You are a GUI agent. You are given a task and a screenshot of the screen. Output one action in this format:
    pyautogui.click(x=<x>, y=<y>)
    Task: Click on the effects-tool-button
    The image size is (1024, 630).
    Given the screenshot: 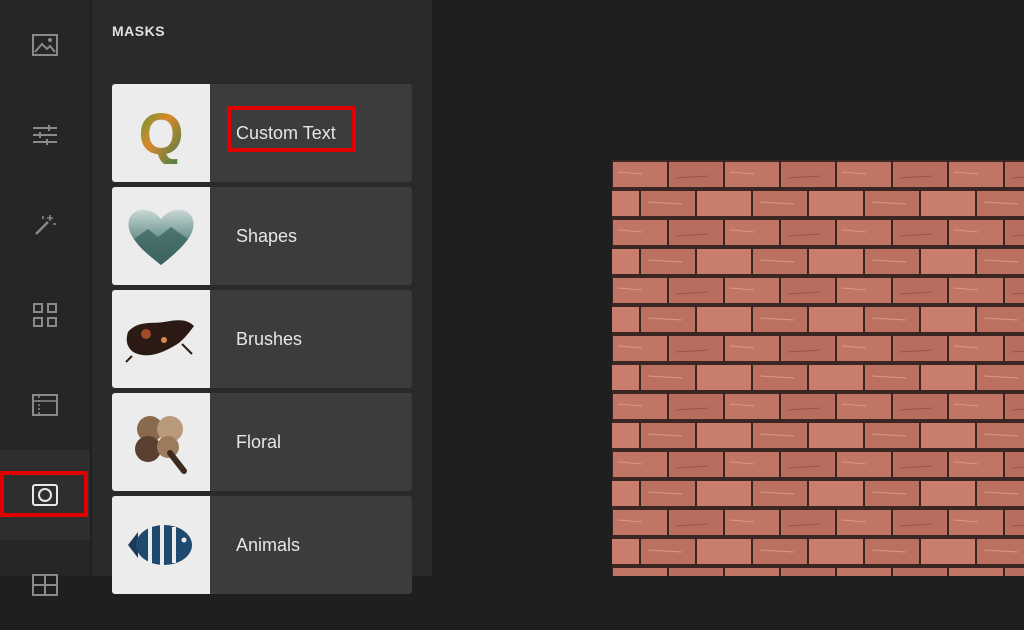 What is the action you would take?
    pyautogui.click(x=45, y=225)
    